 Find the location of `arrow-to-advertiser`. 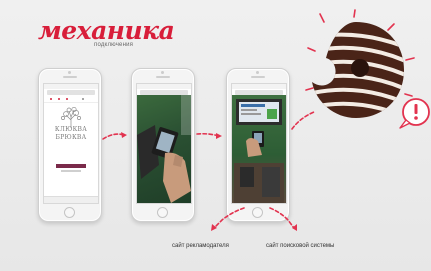

arrow-to-advertiser is located at coordinates (229, 218).